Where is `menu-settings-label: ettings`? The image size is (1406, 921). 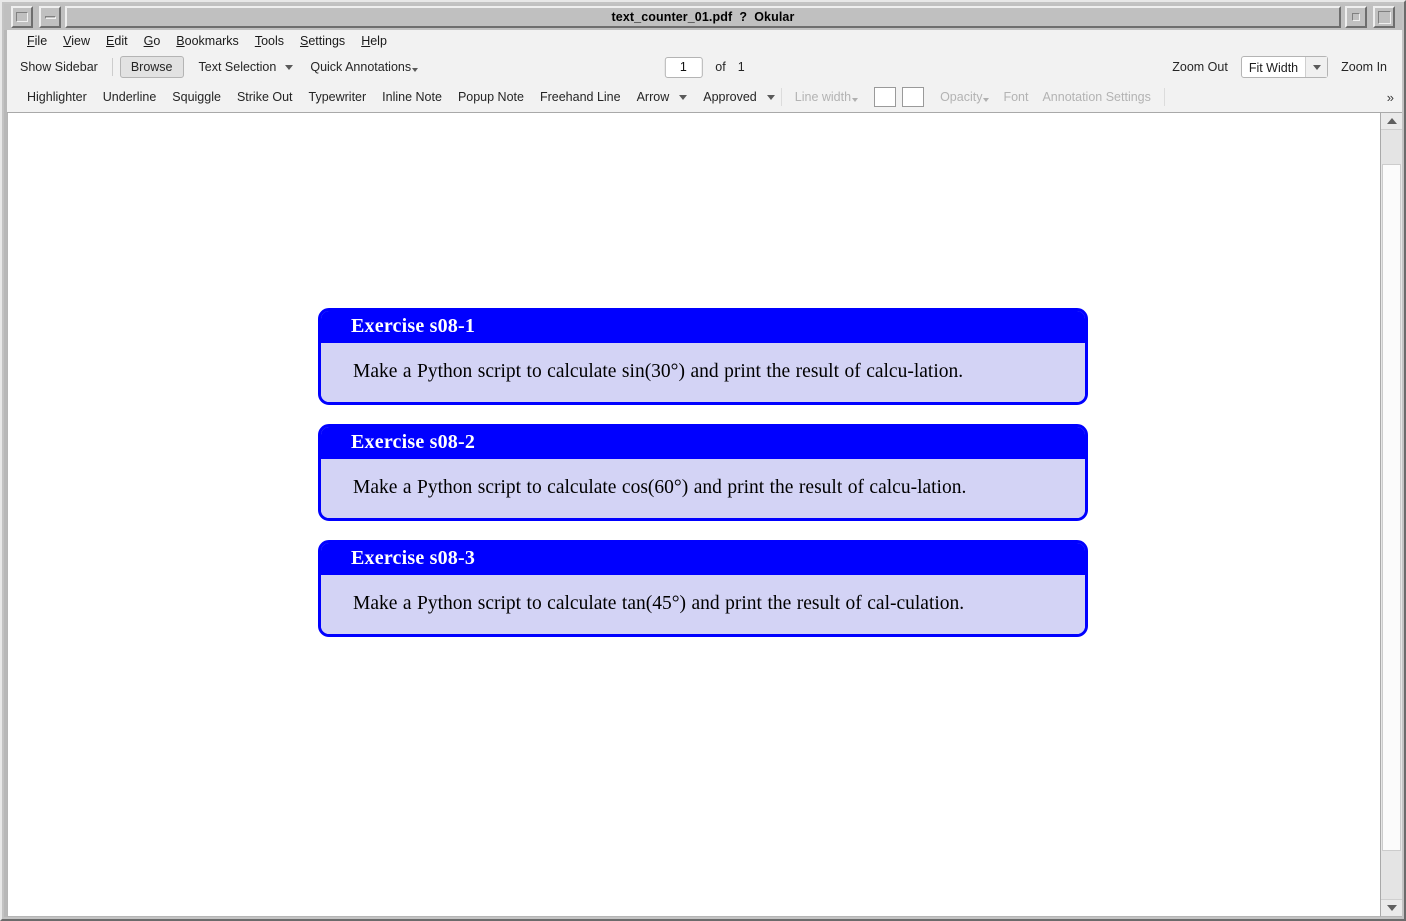 menu-settings-label: ettings is located at coordinates (327, 41).